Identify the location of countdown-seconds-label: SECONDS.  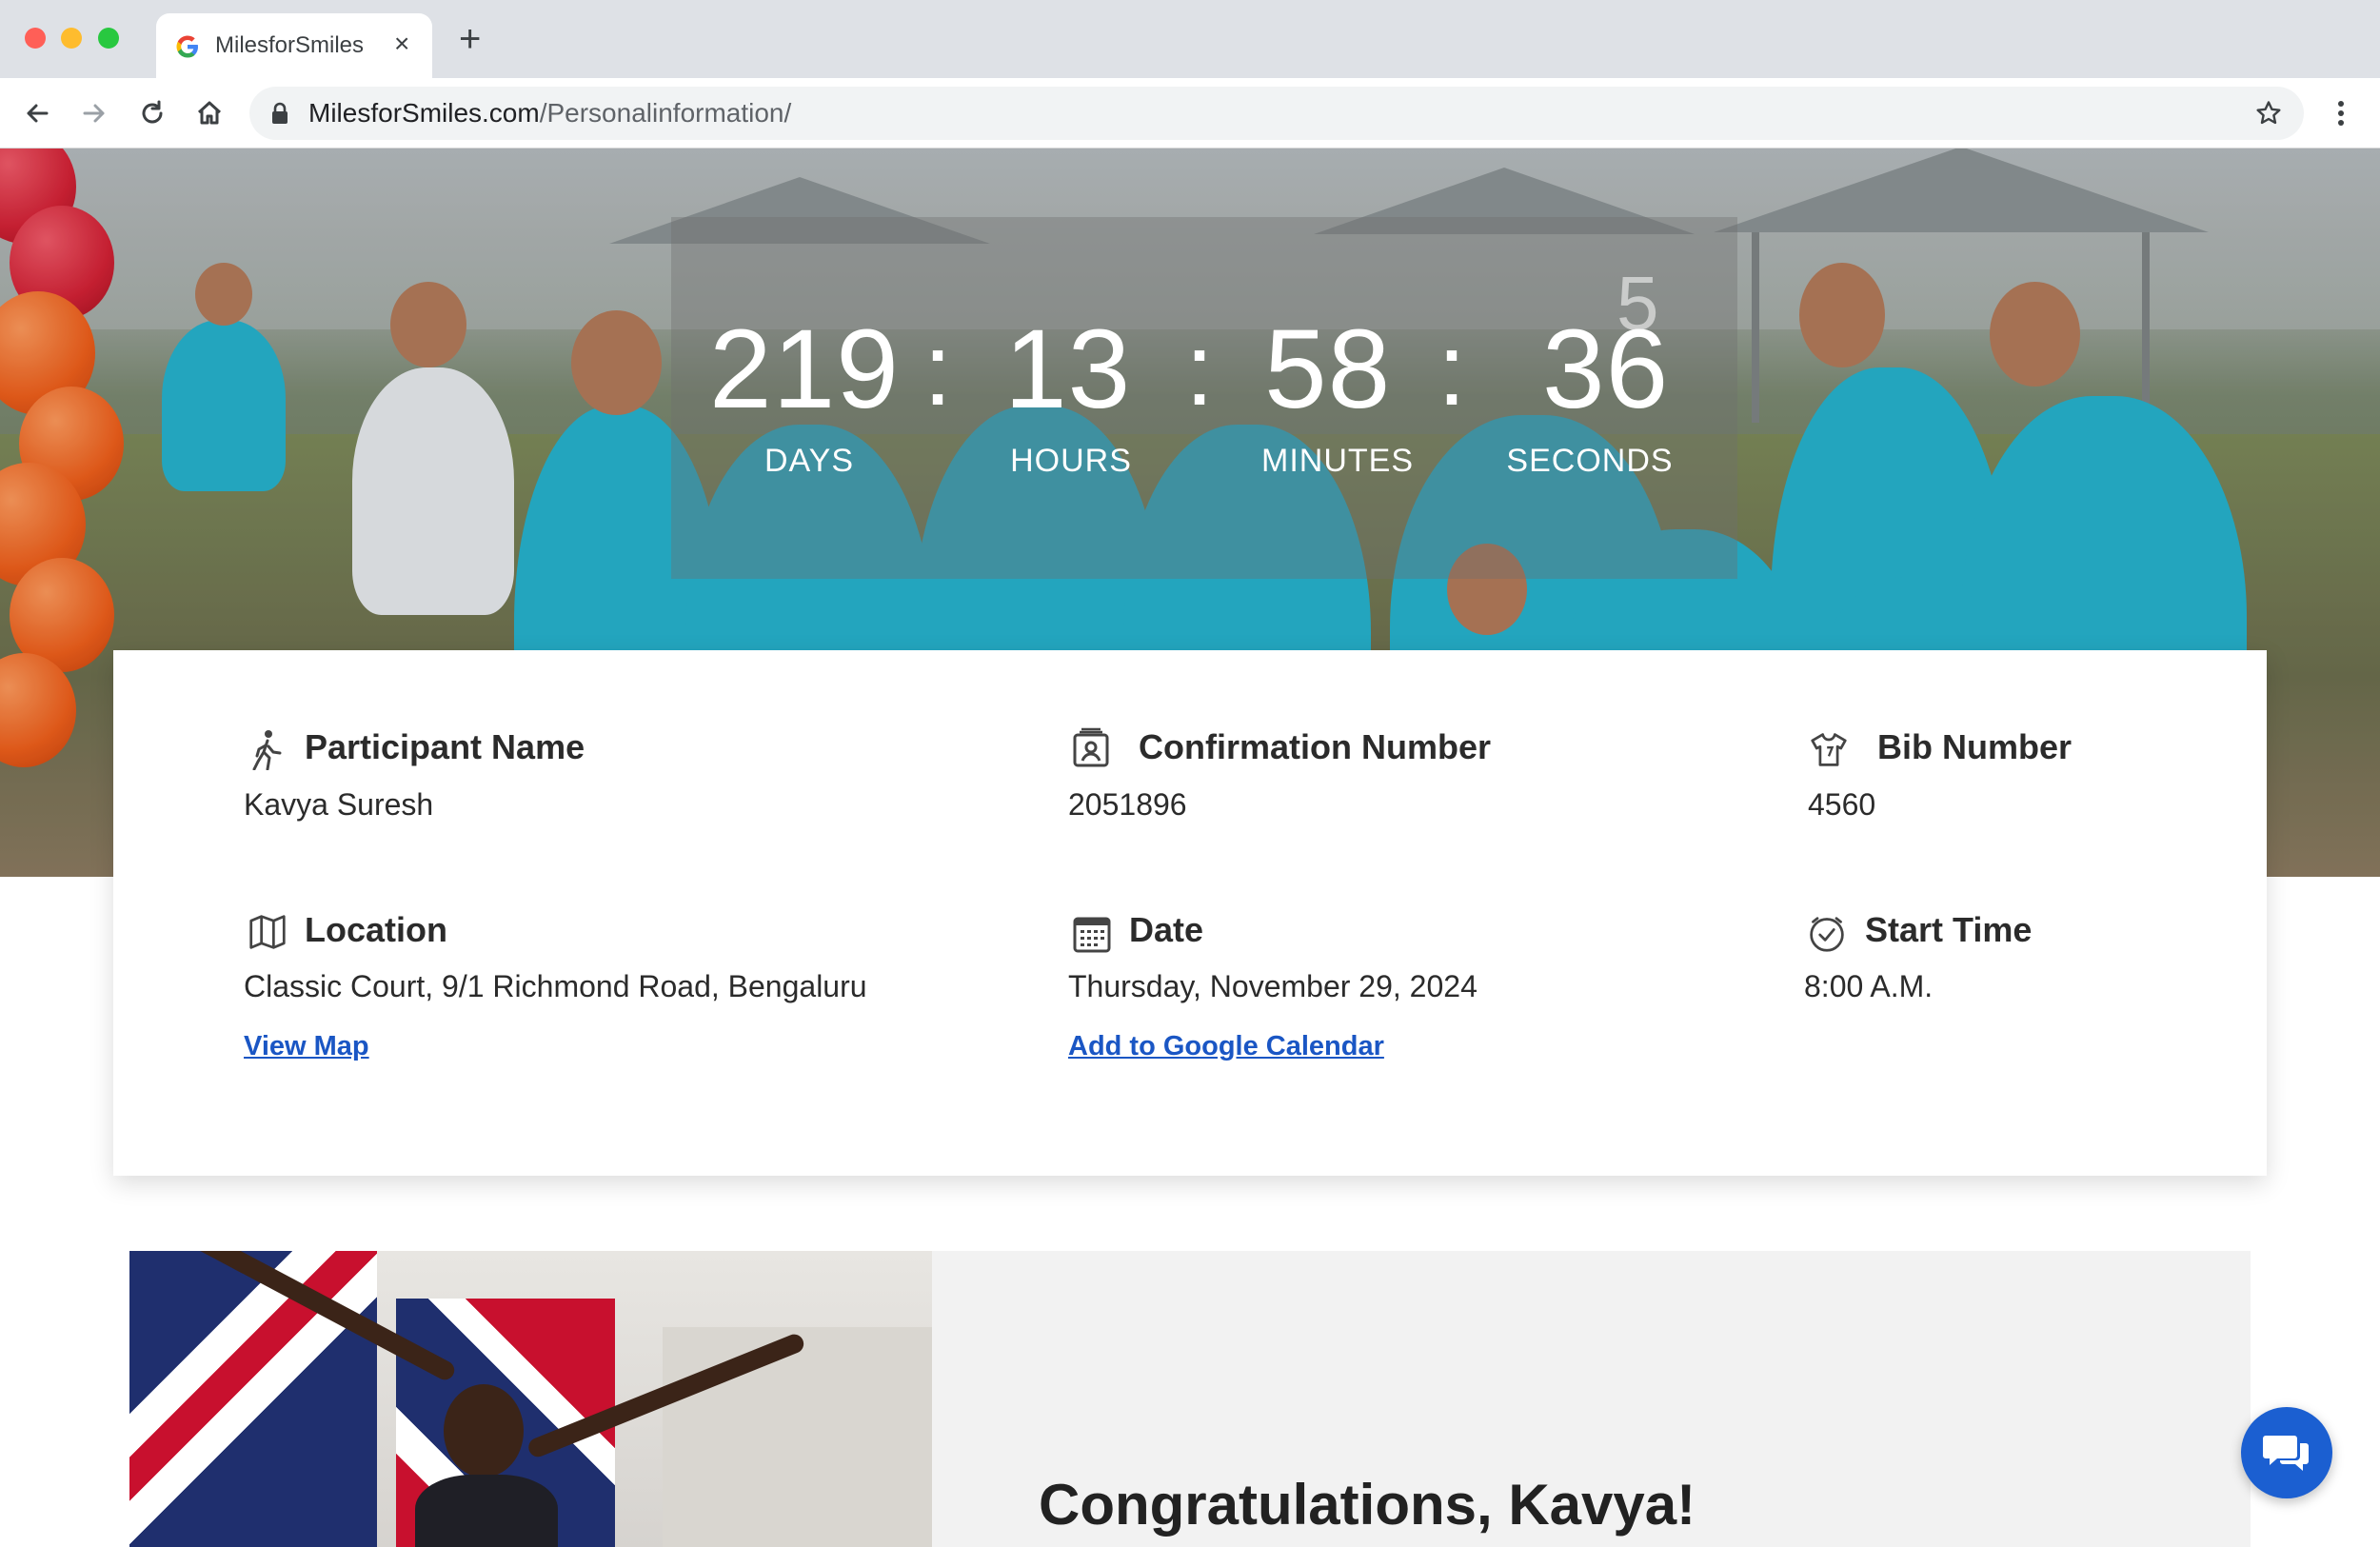
(1590, 461).